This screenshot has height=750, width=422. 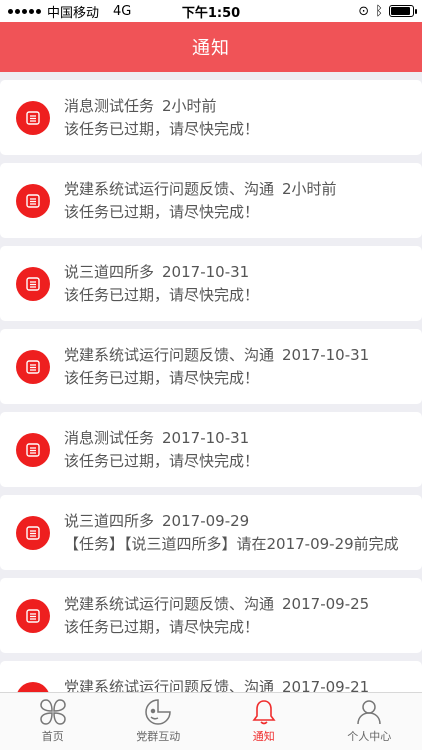 What do you see at coordinates (73, 13) in the screenshot?
I see `carrier-name: 中国移动` at bounding box center [73, 13].